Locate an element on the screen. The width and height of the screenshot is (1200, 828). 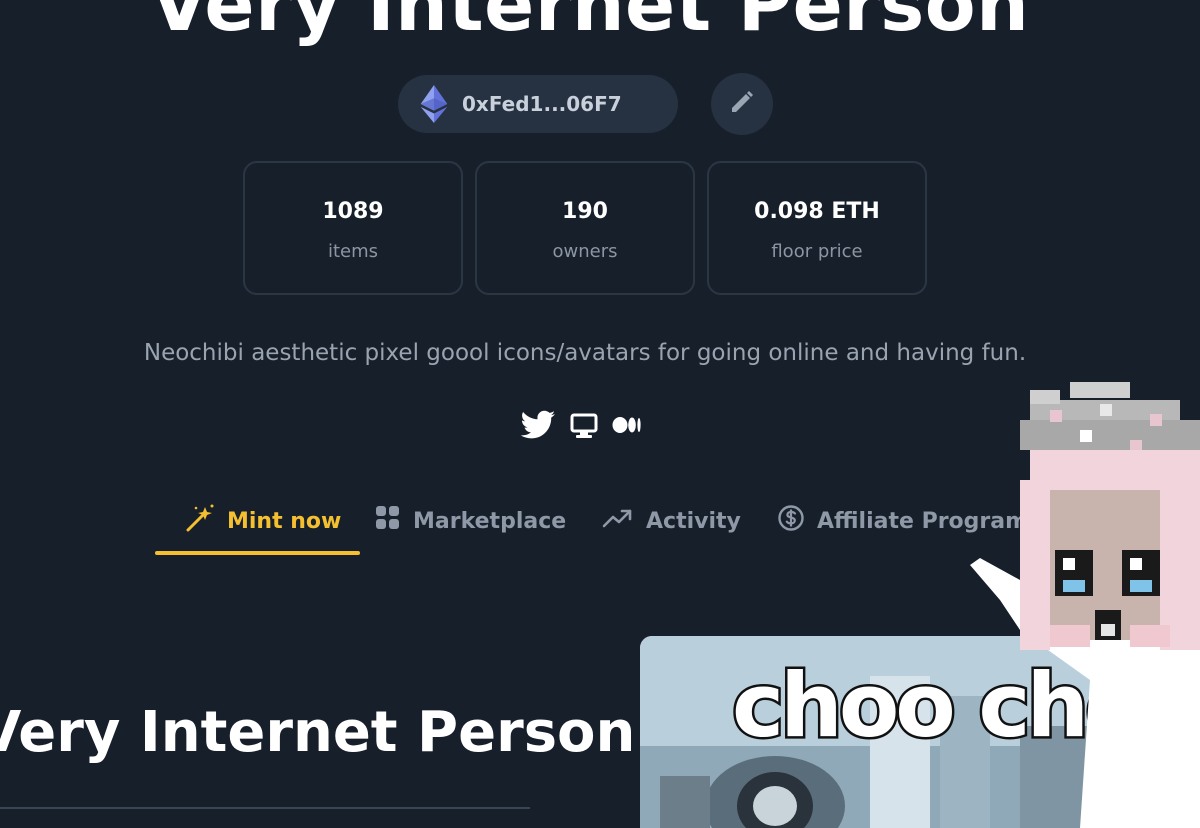
wallet-address-pill: 0xFed1...06F7 is located at coordinates (538, 104).